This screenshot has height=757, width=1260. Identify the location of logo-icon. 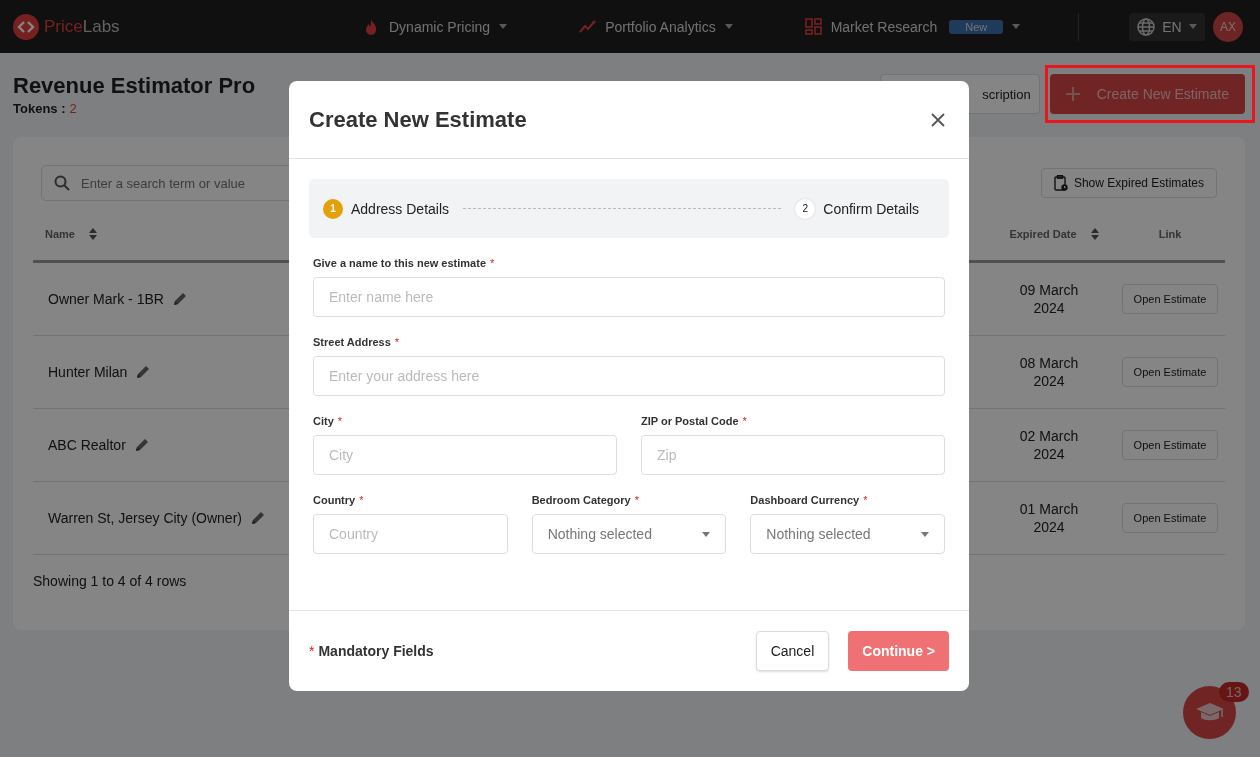
(26, 26).